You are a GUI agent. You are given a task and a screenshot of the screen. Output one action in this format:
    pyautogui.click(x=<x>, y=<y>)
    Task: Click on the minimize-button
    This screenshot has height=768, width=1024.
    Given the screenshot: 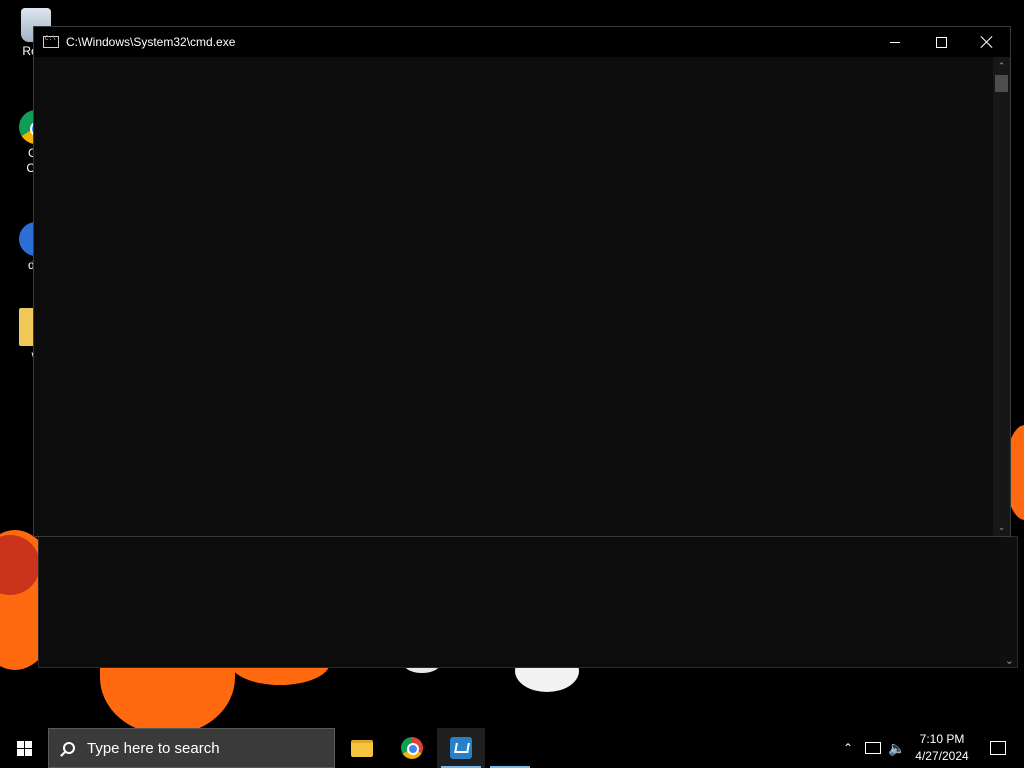 What is the action you would take?
    pyautogui.click(x=895, y=42)
    